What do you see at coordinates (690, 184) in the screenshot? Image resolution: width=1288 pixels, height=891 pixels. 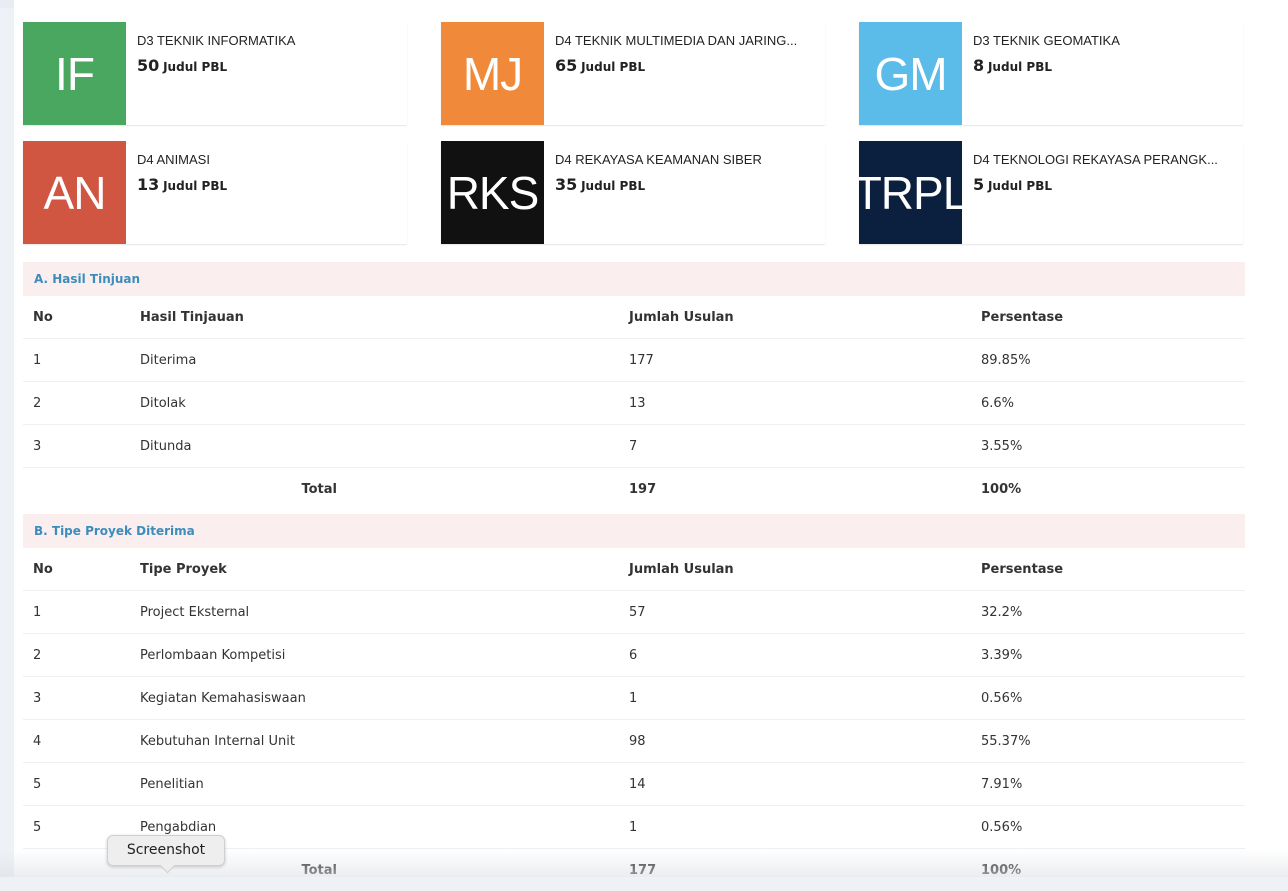 I see `program-count: 35 Judul PBL` at bounding box center [690, 184].